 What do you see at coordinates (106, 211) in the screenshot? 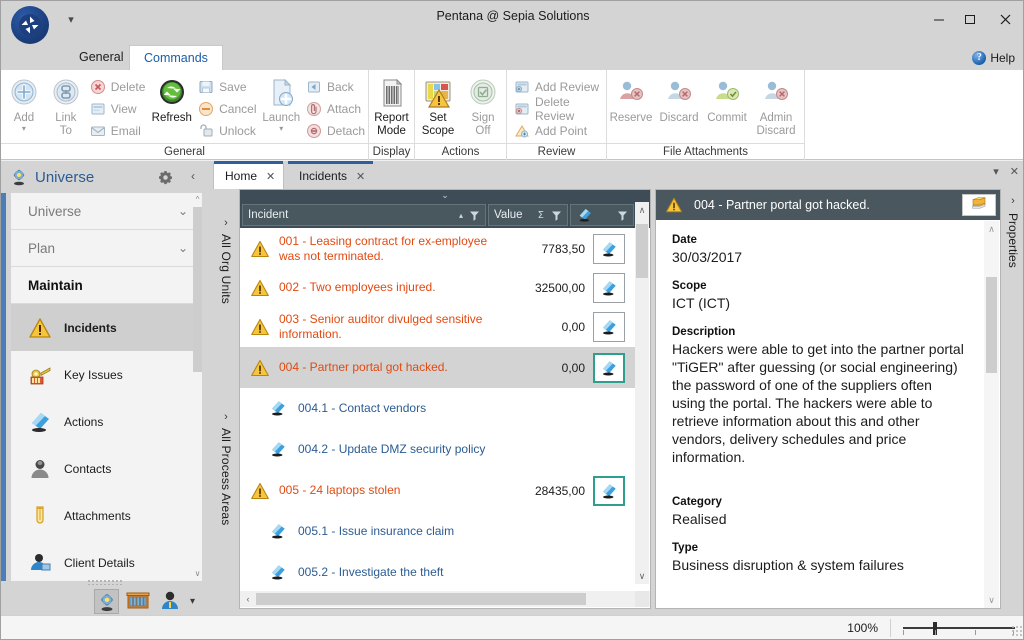
I see `sidebar-group-universe: Universe ⌄` at bounding box center [106, 211].